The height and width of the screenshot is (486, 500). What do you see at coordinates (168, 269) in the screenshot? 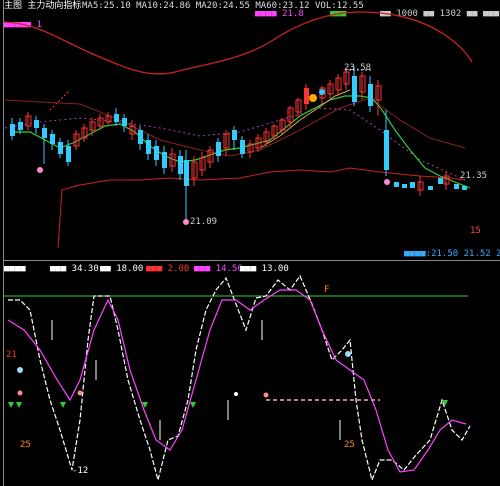
I see `indicator-item-2: ■■■ 2.00` at bounding box center [168, 269].